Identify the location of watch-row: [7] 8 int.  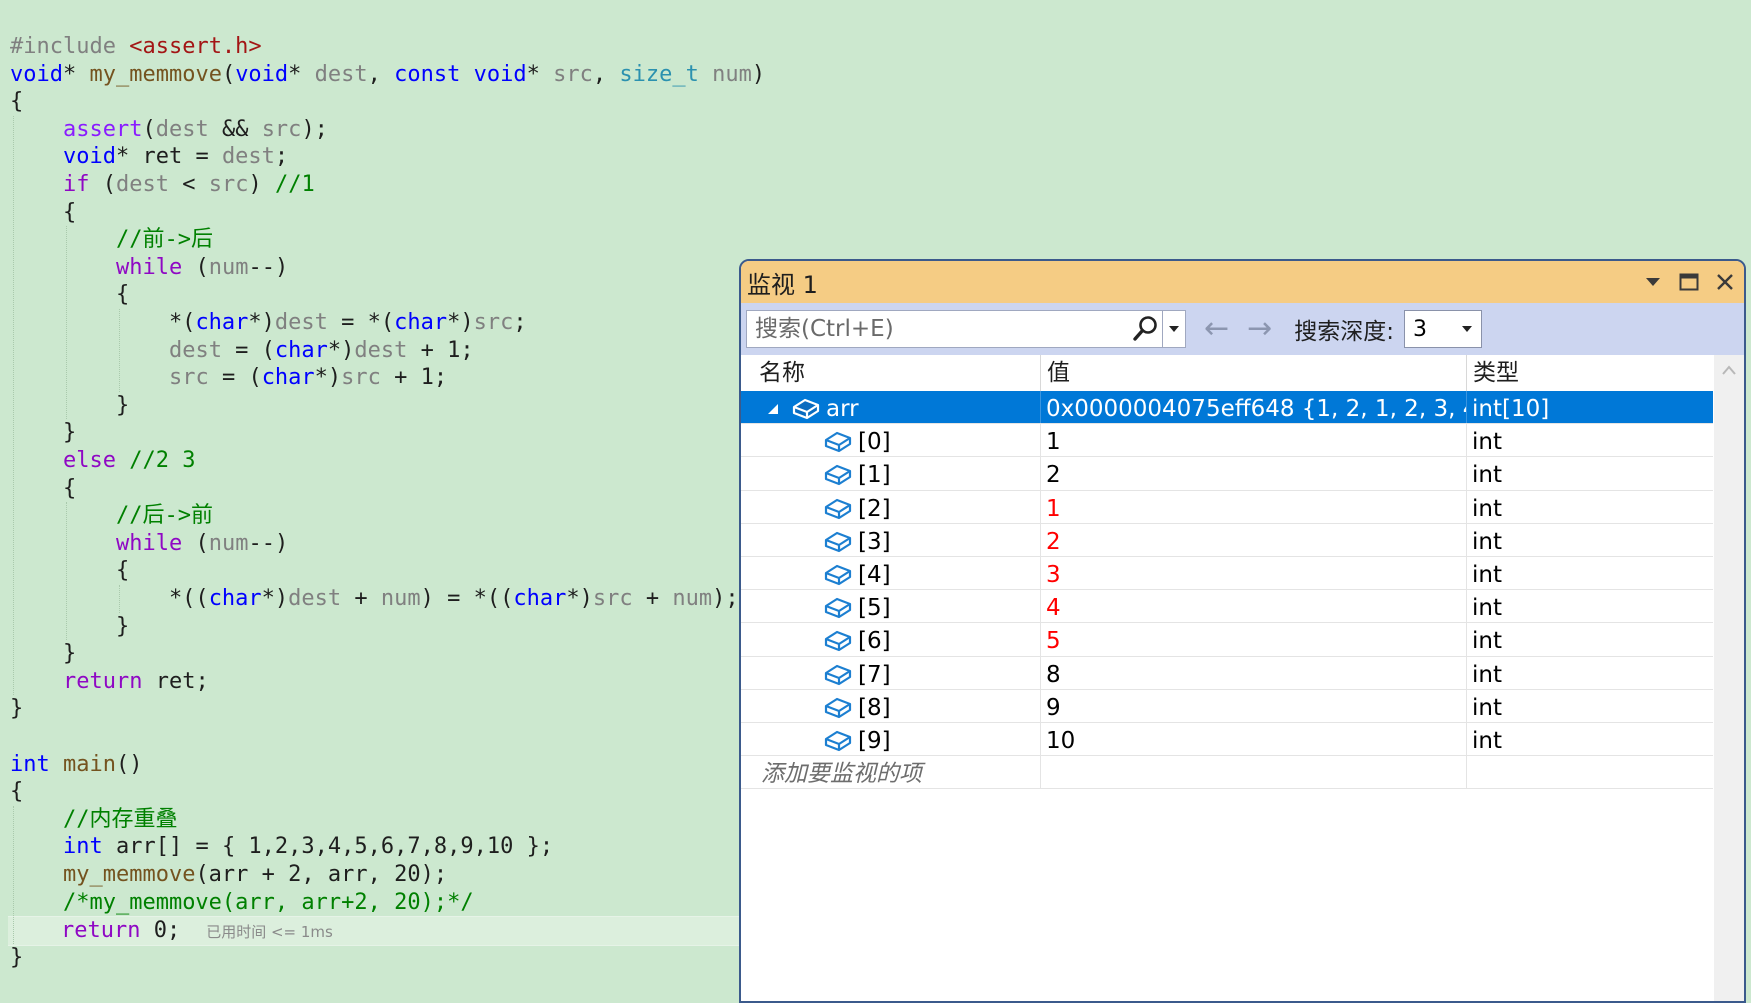
(1227, 674).